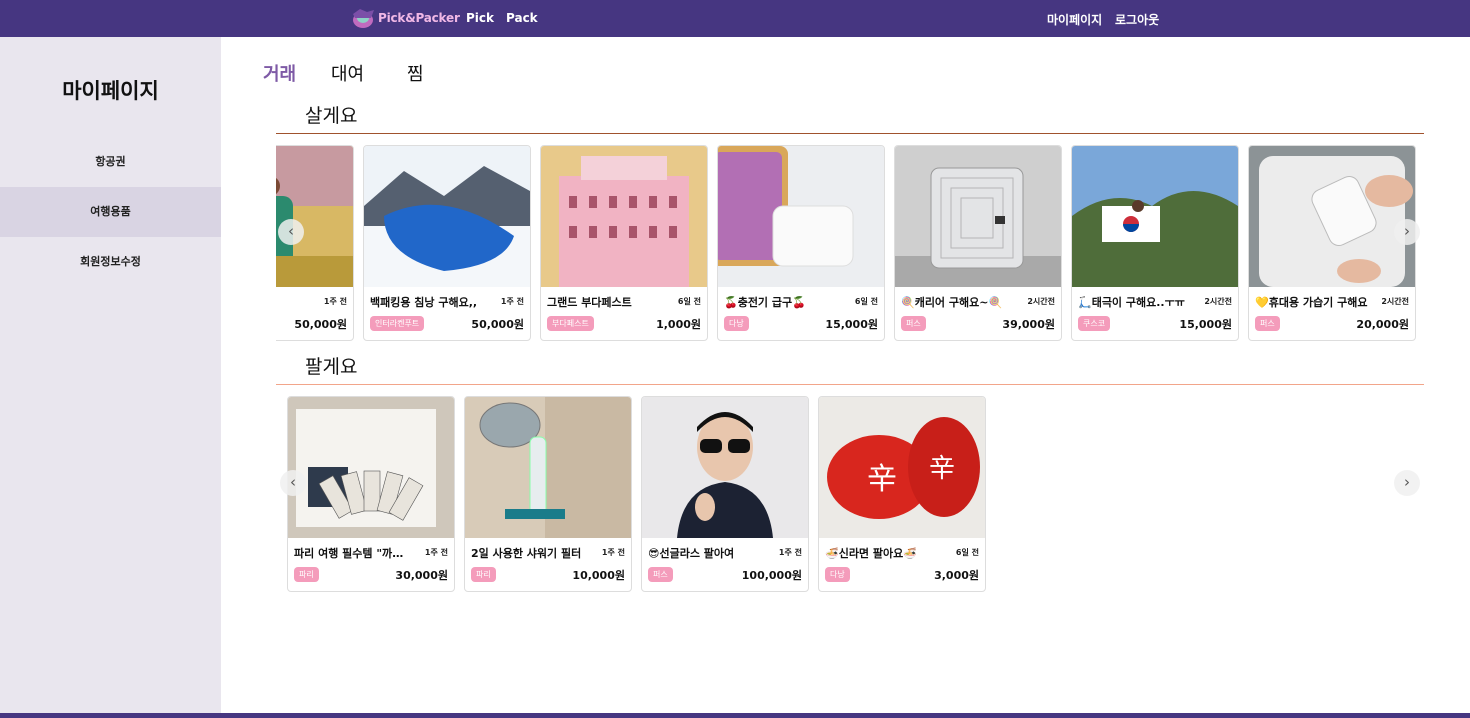 This screenshot has width=1470, height=718. I want to click on location-tag: 인터라켄푸트, so click(397, 323).